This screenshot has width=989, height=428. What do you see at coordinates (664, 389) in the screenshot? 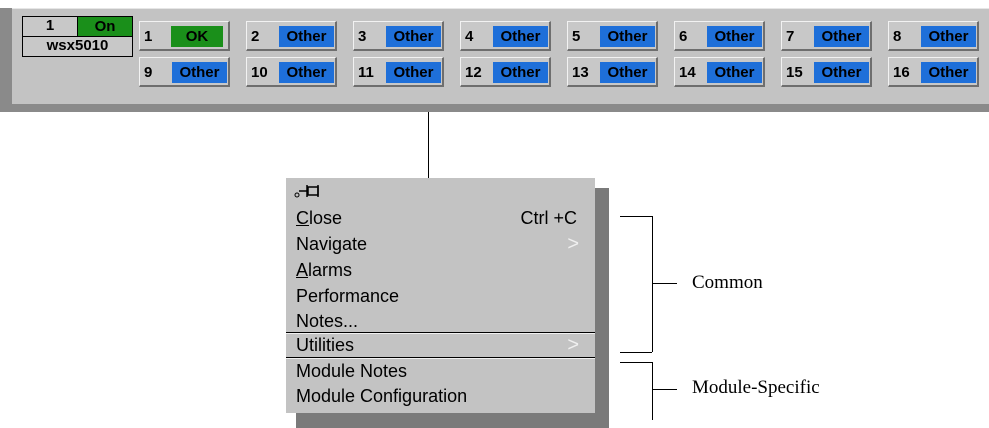
I see `module-specific-bracket-tick` at bounding box center [664, 389].